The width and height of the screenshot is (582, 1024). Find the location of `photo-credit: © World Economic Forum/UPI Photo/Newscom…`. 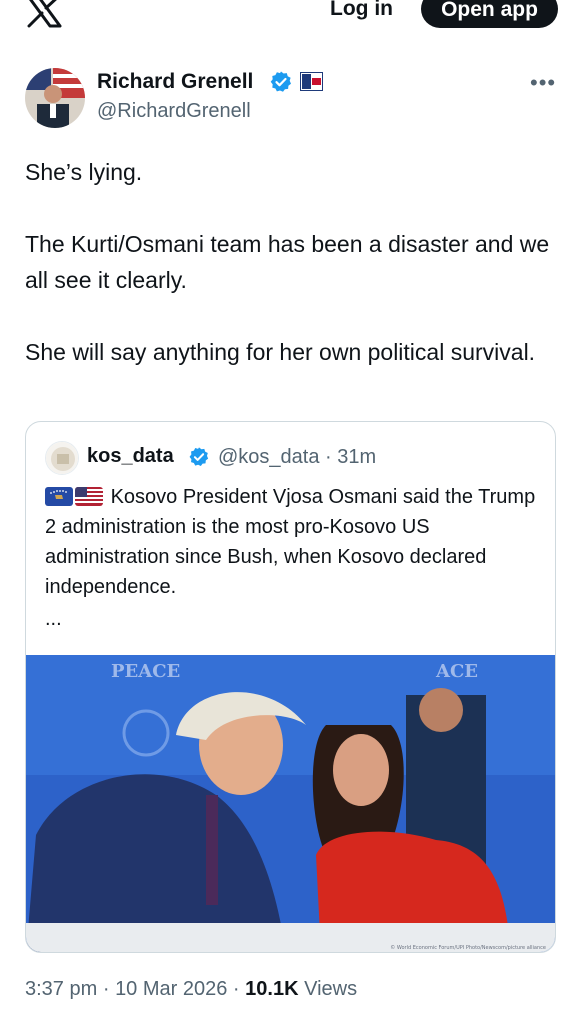

photo-credit: © World Economic Forum/UPI Photo/Newscom… is located at coordinates (468, 947).